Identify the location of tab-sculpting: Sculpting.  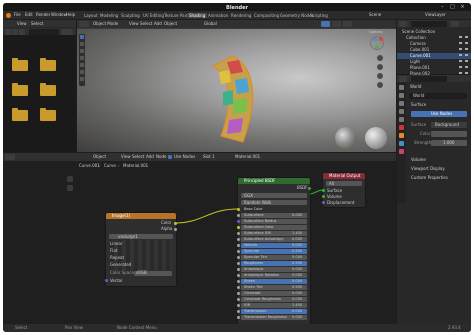
(130, 15).